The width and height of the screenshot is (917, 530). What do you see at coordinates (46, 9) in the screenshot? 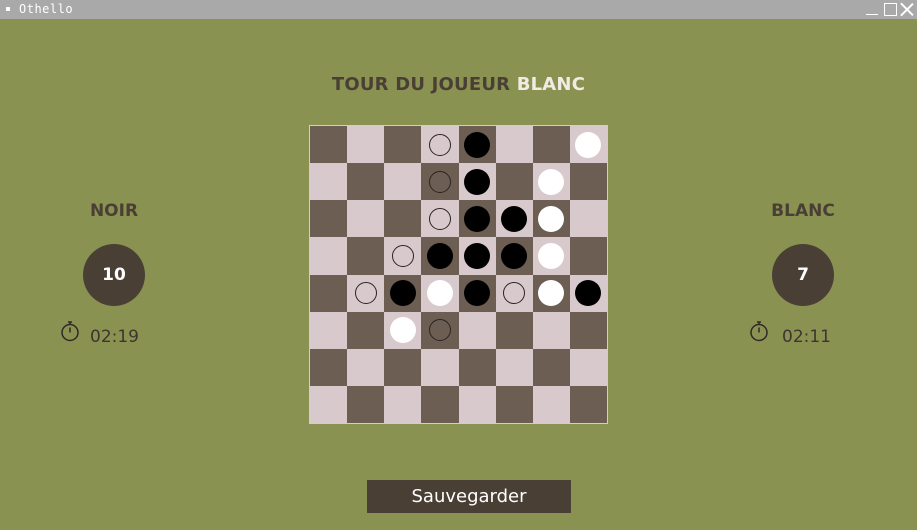
I see `window-title: Othello` at bounding box center [46, 9].